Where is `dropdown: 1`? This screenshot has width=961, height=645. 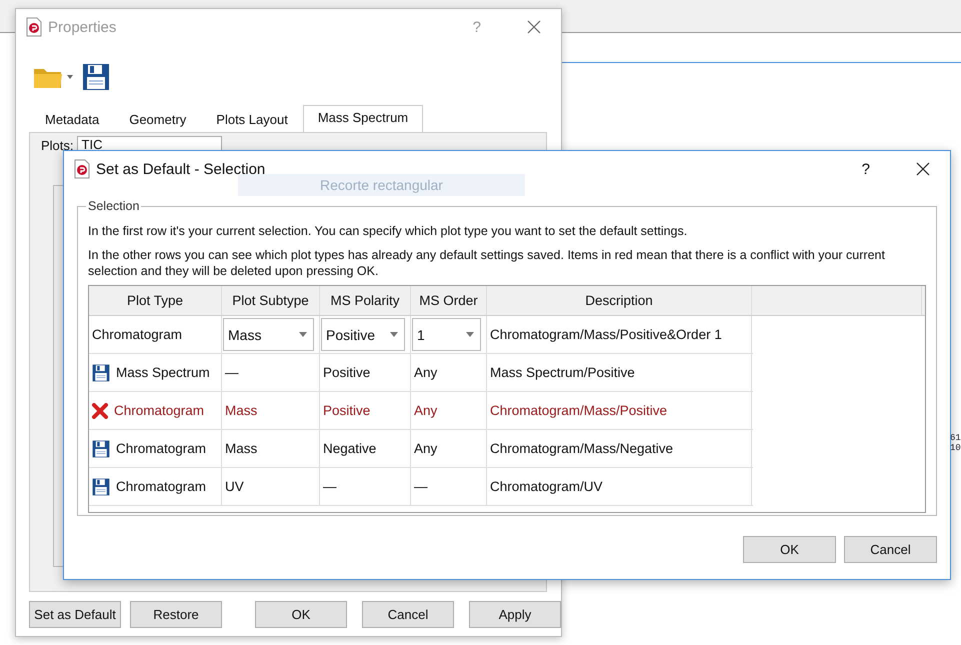
dropdown: 1 is located at coordinates (446, 334).